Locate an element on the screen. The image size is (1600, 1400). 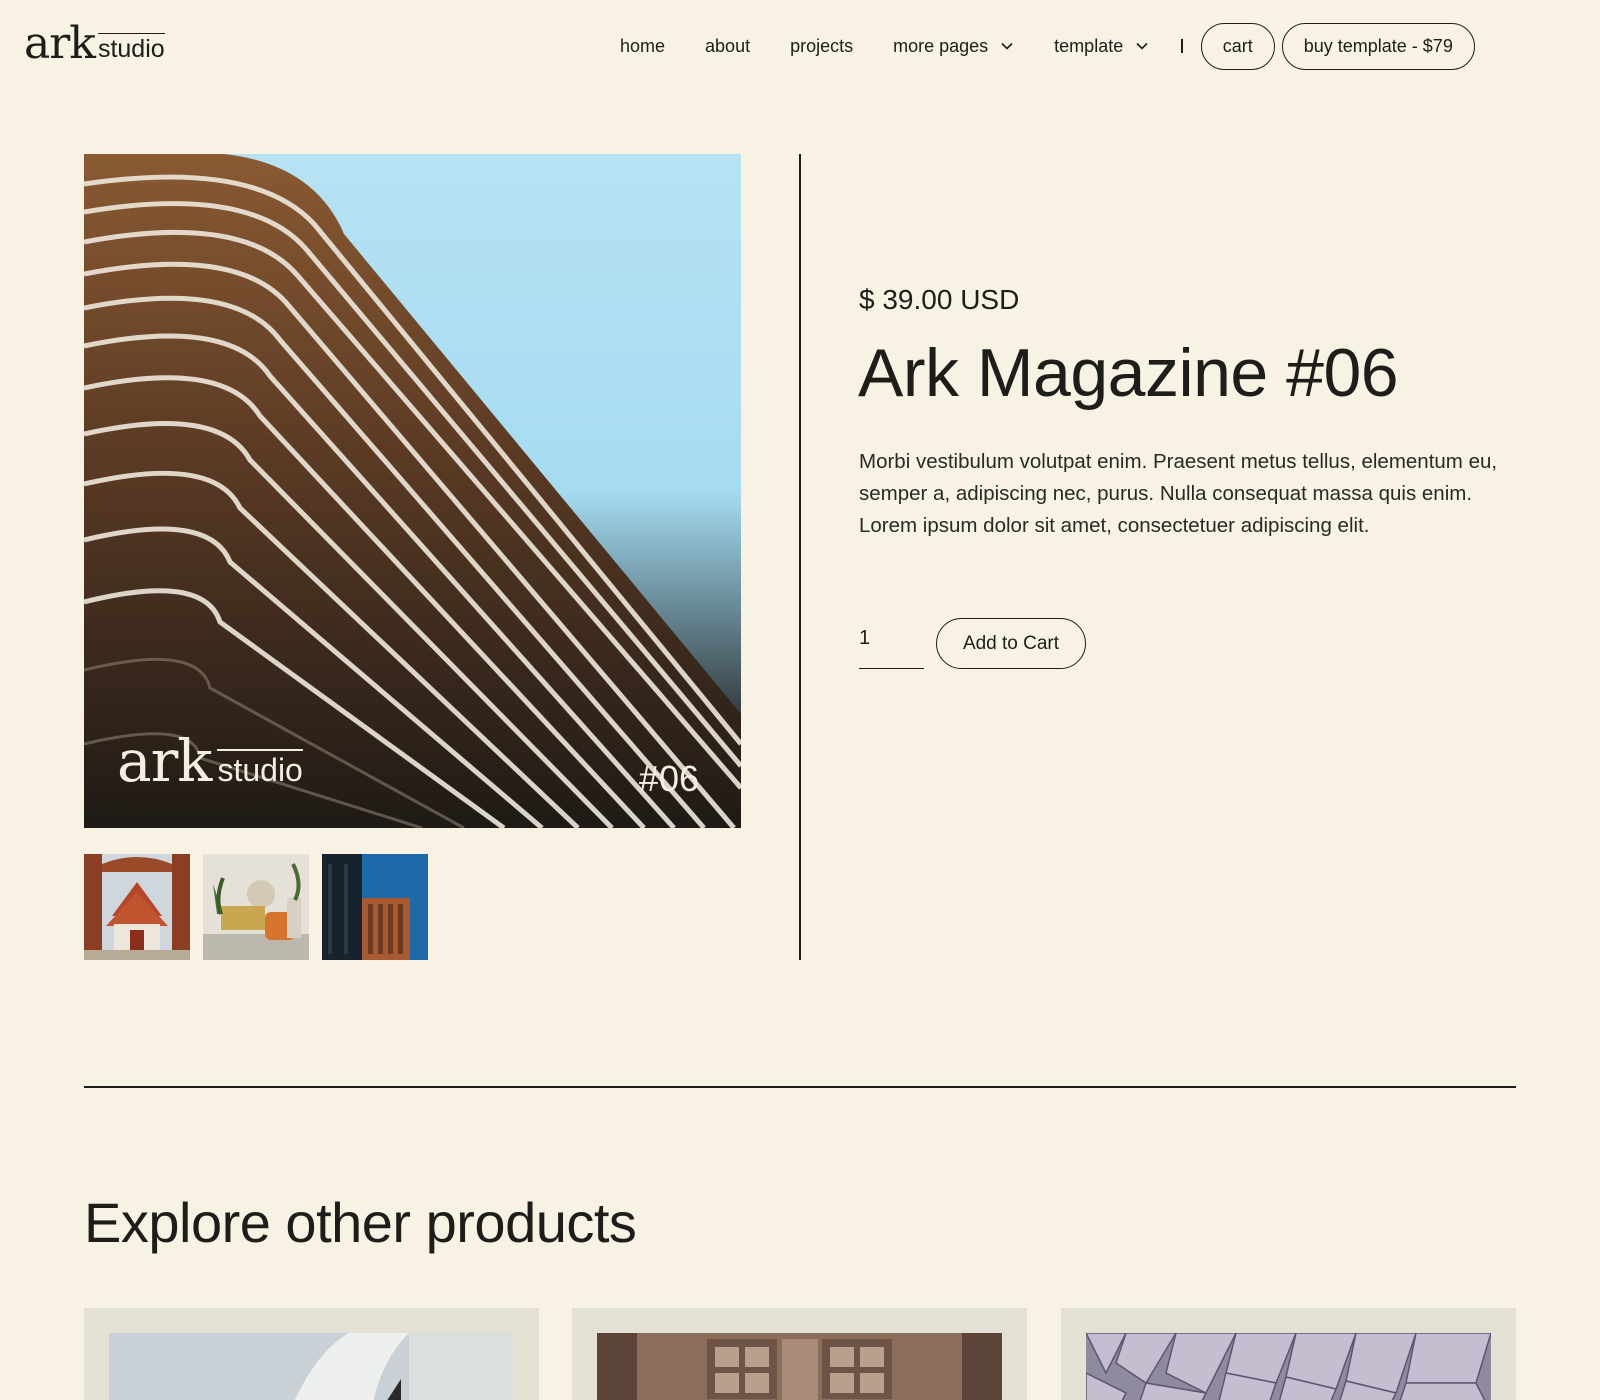
cover-logo: ark studio is located at coordinates (210, 761).